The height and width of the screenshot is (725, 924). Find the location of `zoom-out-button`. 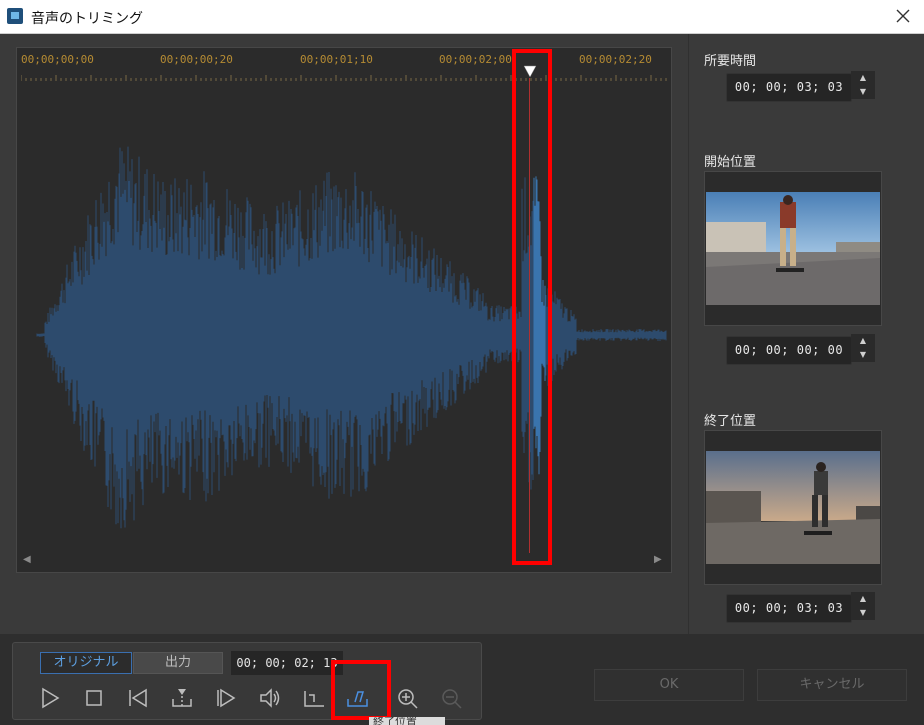

zoom-out-button is located at coordinates (452, 698).